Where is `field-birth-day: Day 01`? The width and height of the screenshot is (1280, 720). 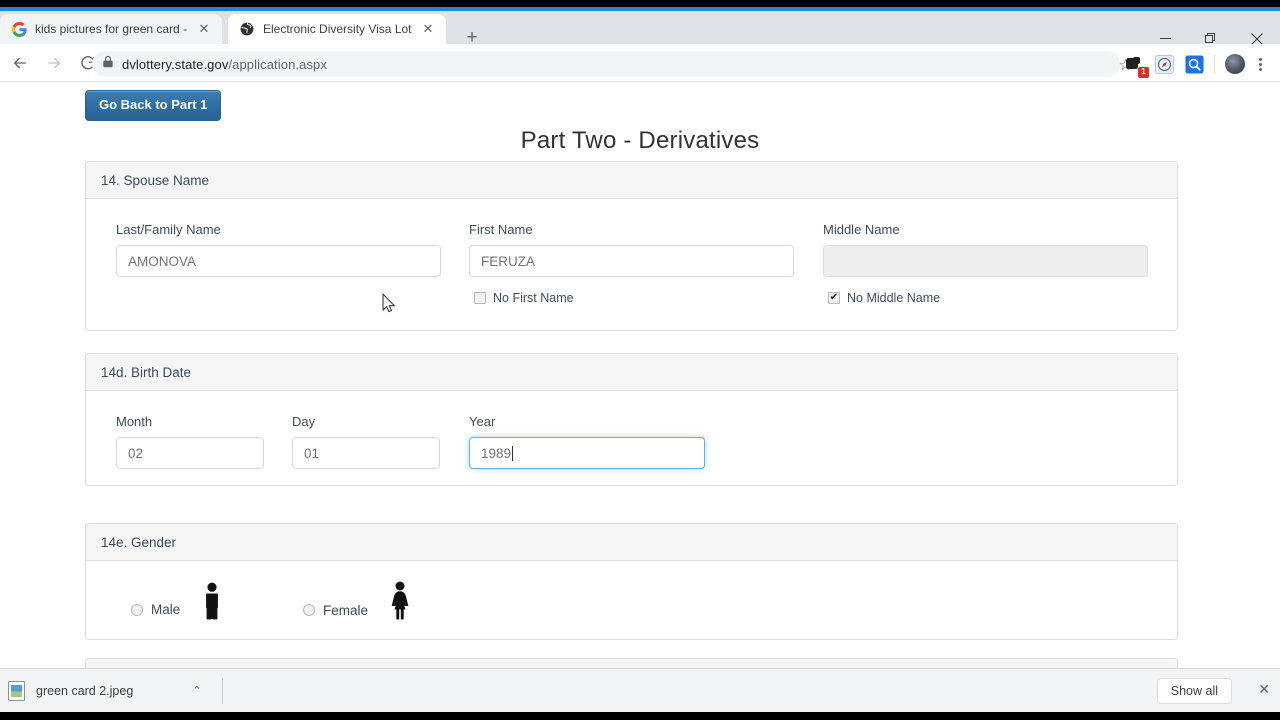 field-birth-day: Day 01 is located at coordinates (366, 441).